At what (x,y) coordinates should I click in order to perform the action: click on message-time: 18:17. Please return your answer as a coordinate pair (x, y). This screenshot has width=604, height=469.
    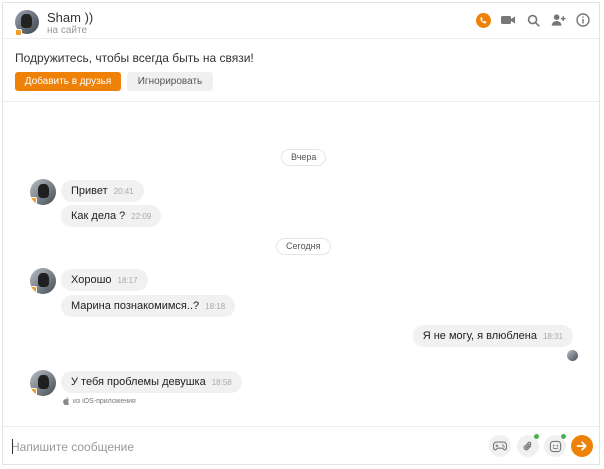
    Looking at the image, I should click on (127, 280).